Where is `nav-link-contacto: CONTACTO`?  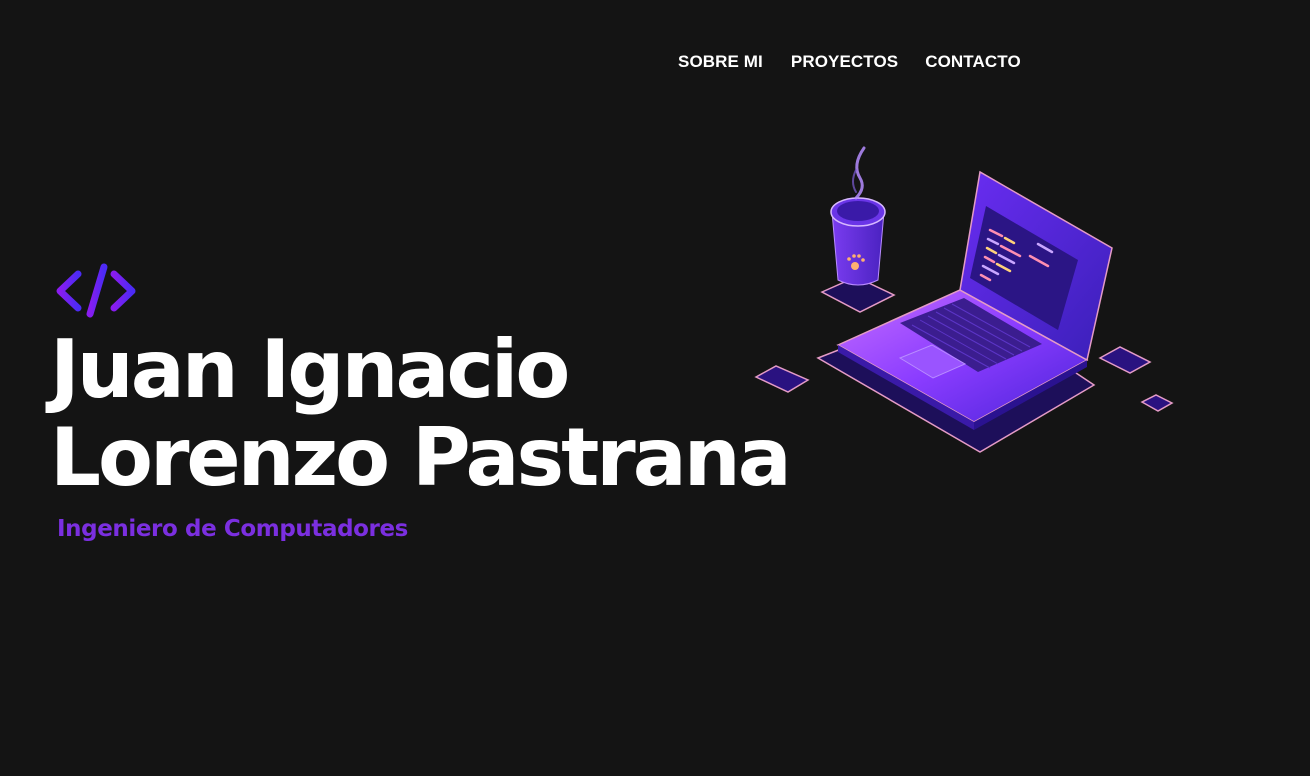
nav-link-contacto: CONTACTO is located at coordinates (973, 62).